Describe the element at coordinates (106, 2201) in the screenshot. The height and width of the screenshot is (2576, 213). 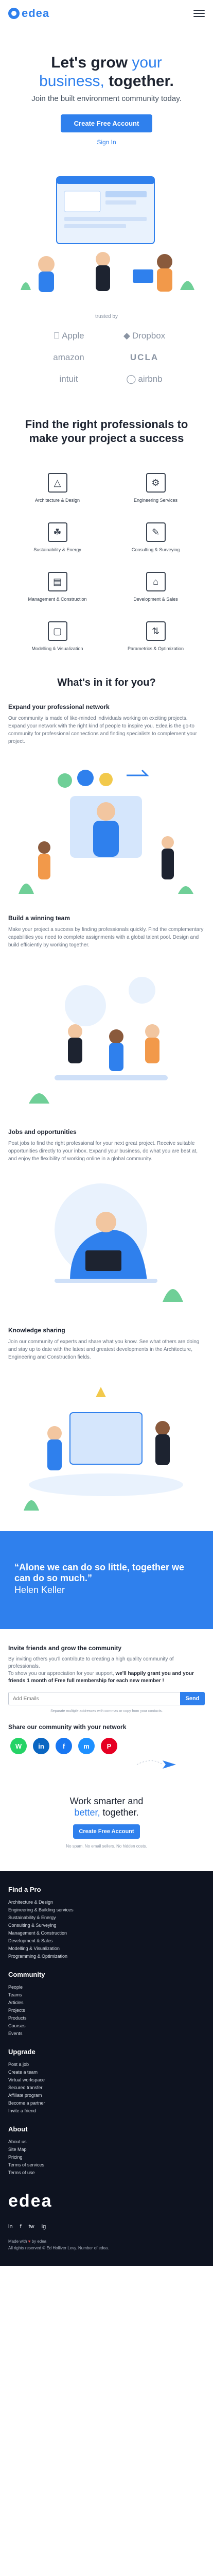
I see `footer-logo: edea` at that location.